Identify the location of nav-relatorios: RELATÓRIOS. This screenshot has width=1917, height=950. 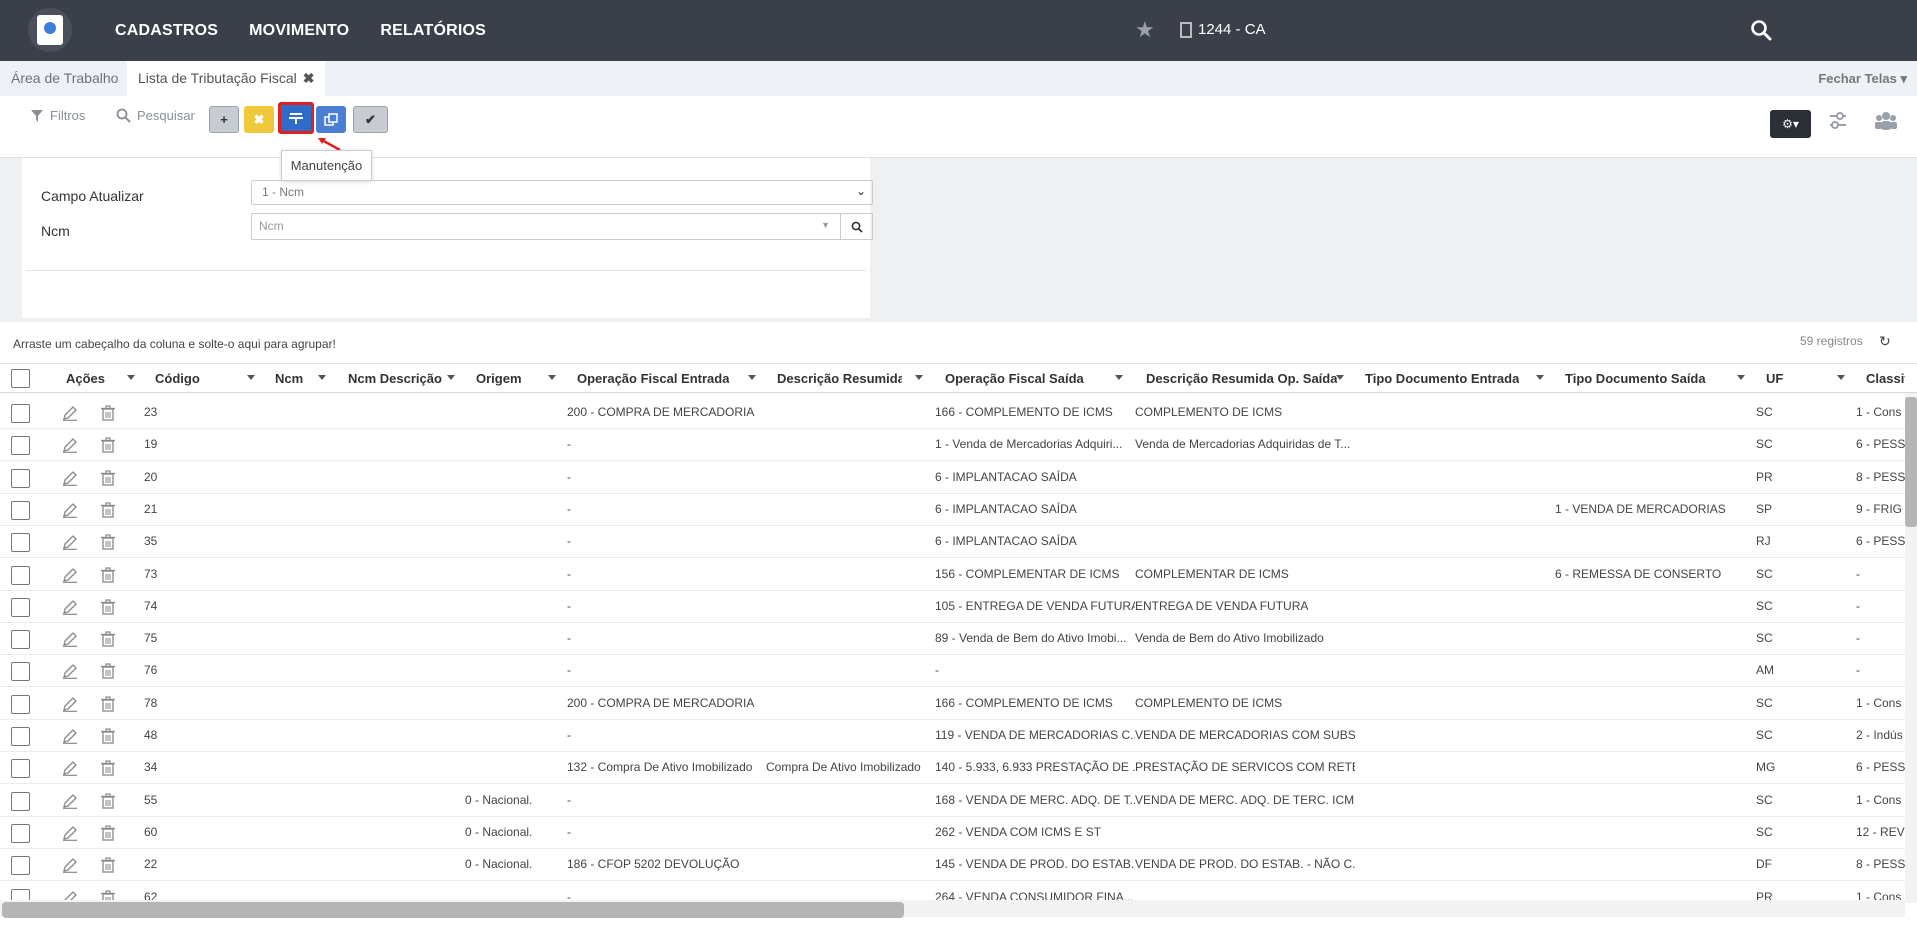
(433, 31).